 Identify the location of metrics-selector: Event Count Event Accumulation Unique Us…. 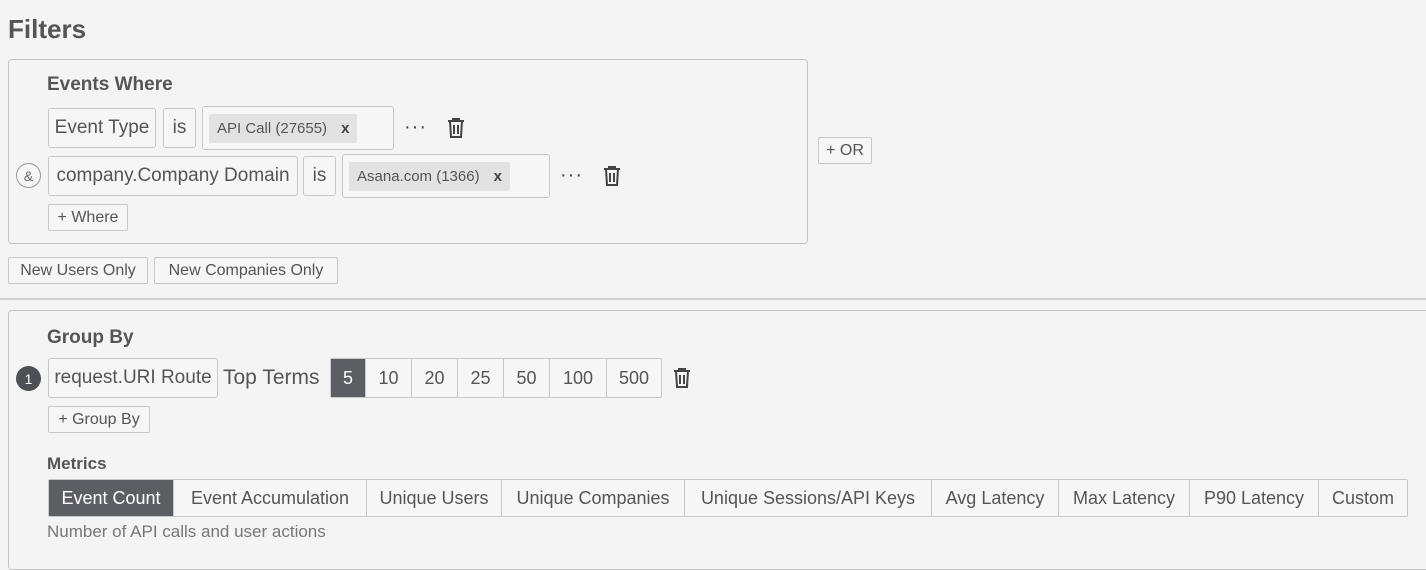
(728, 498).